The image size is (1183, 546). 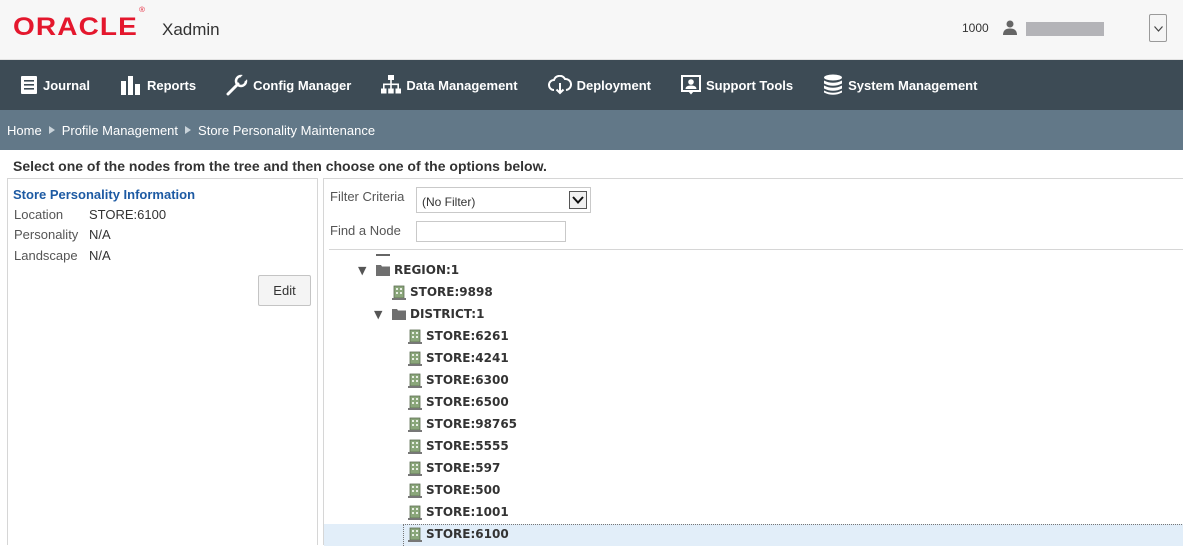 I want to click on nav-deployment: Deployment, so click(x=599, y=85).